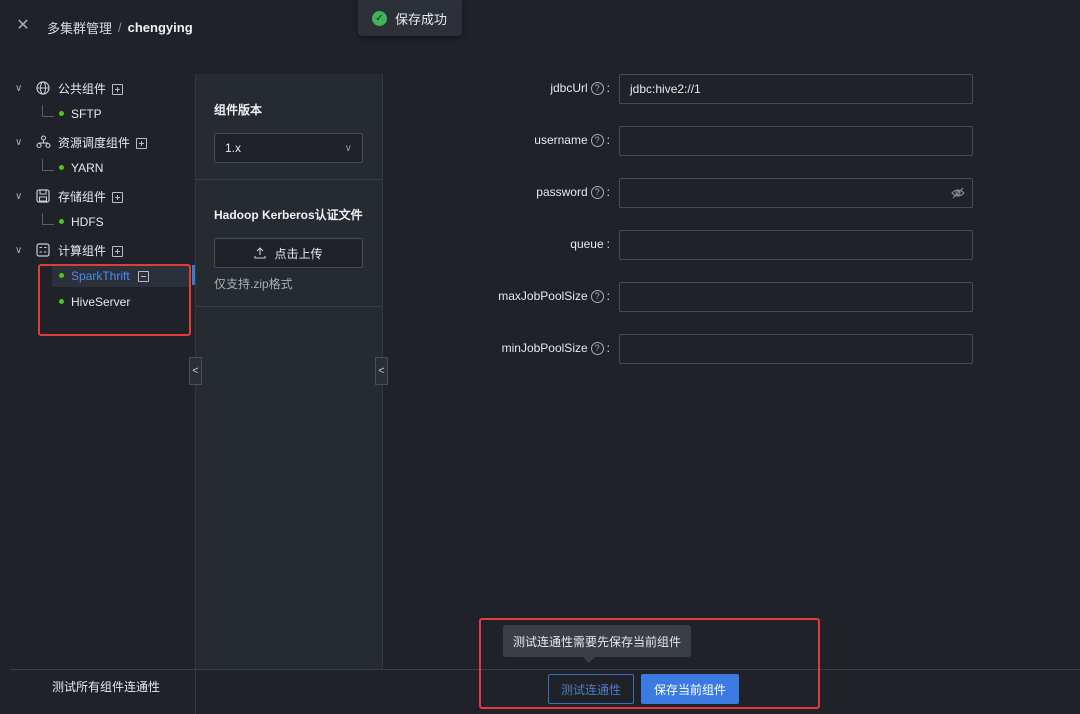 This screenshot has height=714, width=1080. Describe the element at coordinates (160, 27) in the screenshot. I see `breadcrumb-current: chengying` at that location.